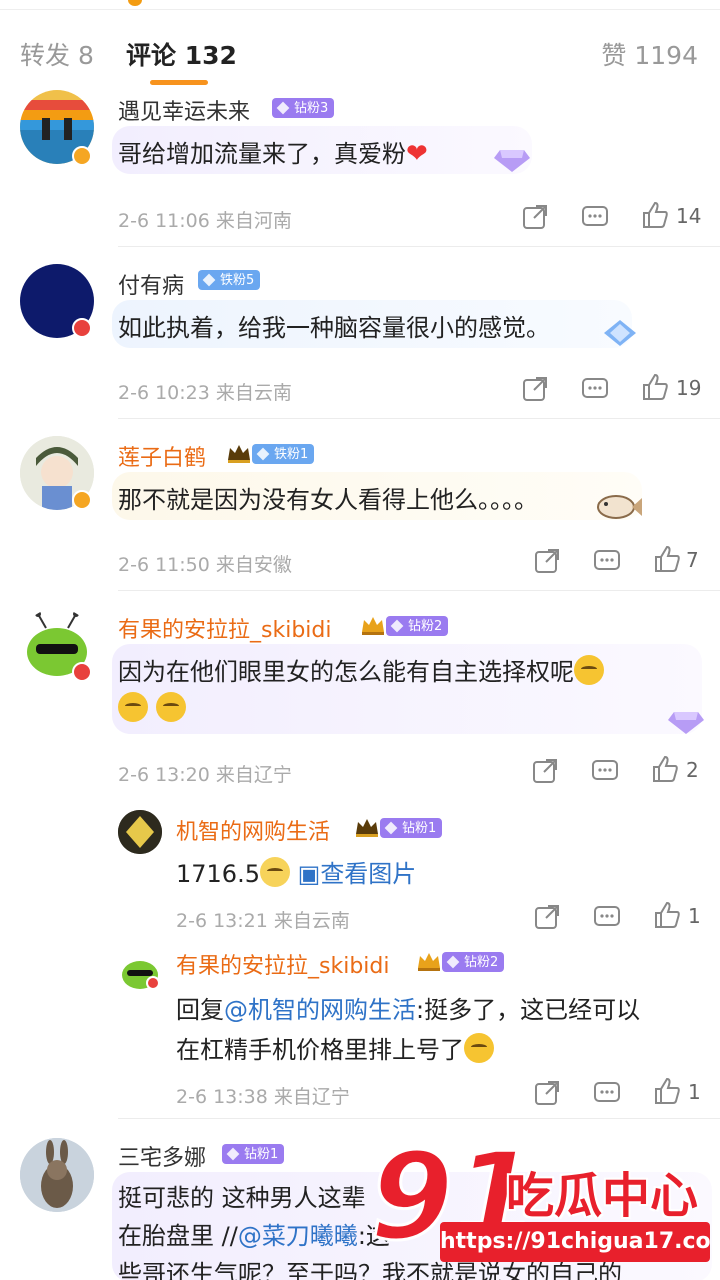  I want to click on comment-location: 来自河南, so click(253, 221).